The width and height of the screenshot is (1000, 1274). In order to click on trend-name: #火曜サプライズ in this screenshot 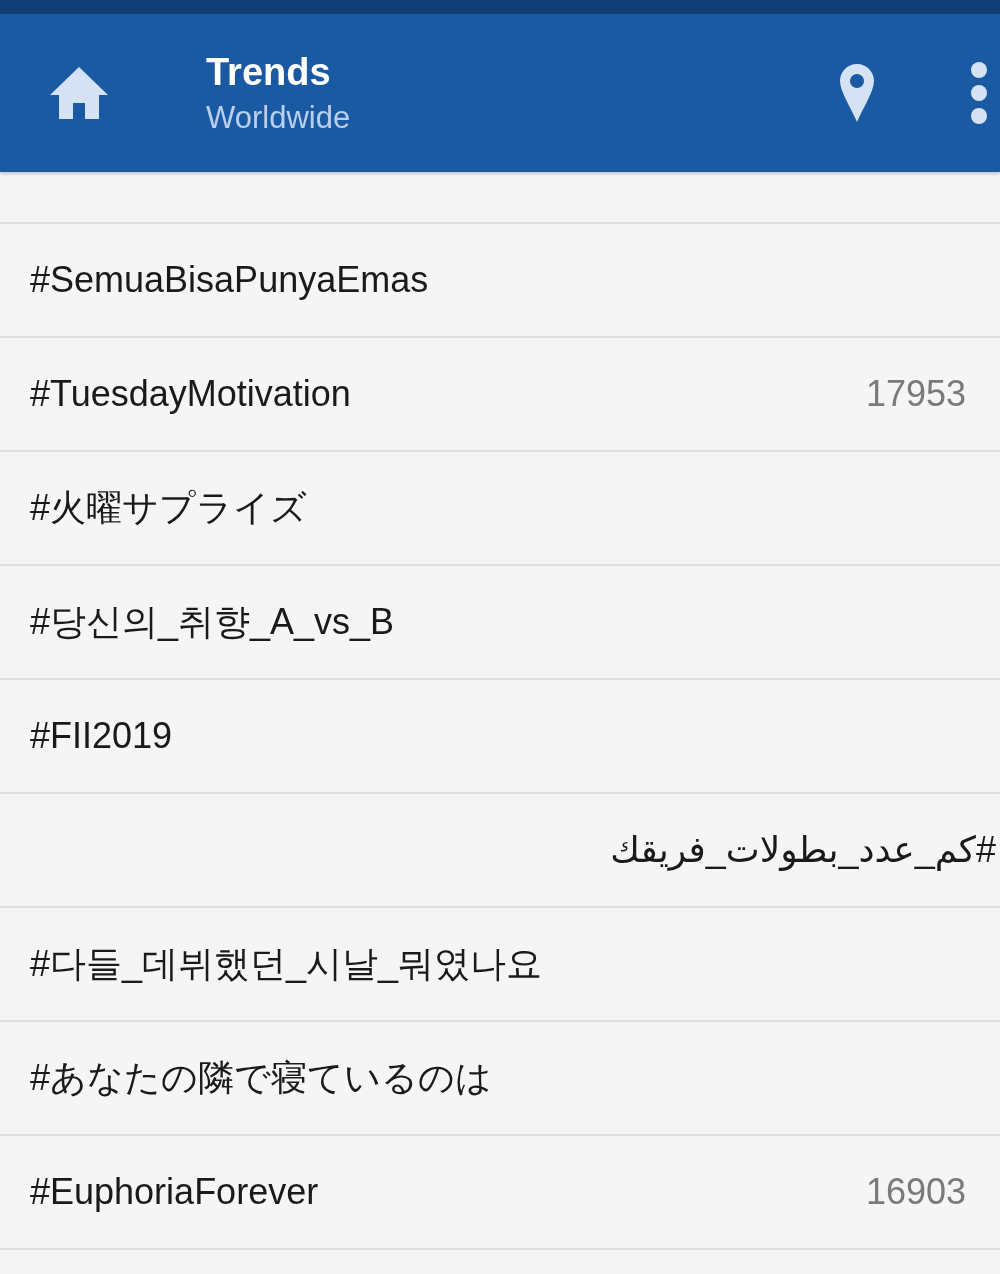, I will do `click(169, 508)`.